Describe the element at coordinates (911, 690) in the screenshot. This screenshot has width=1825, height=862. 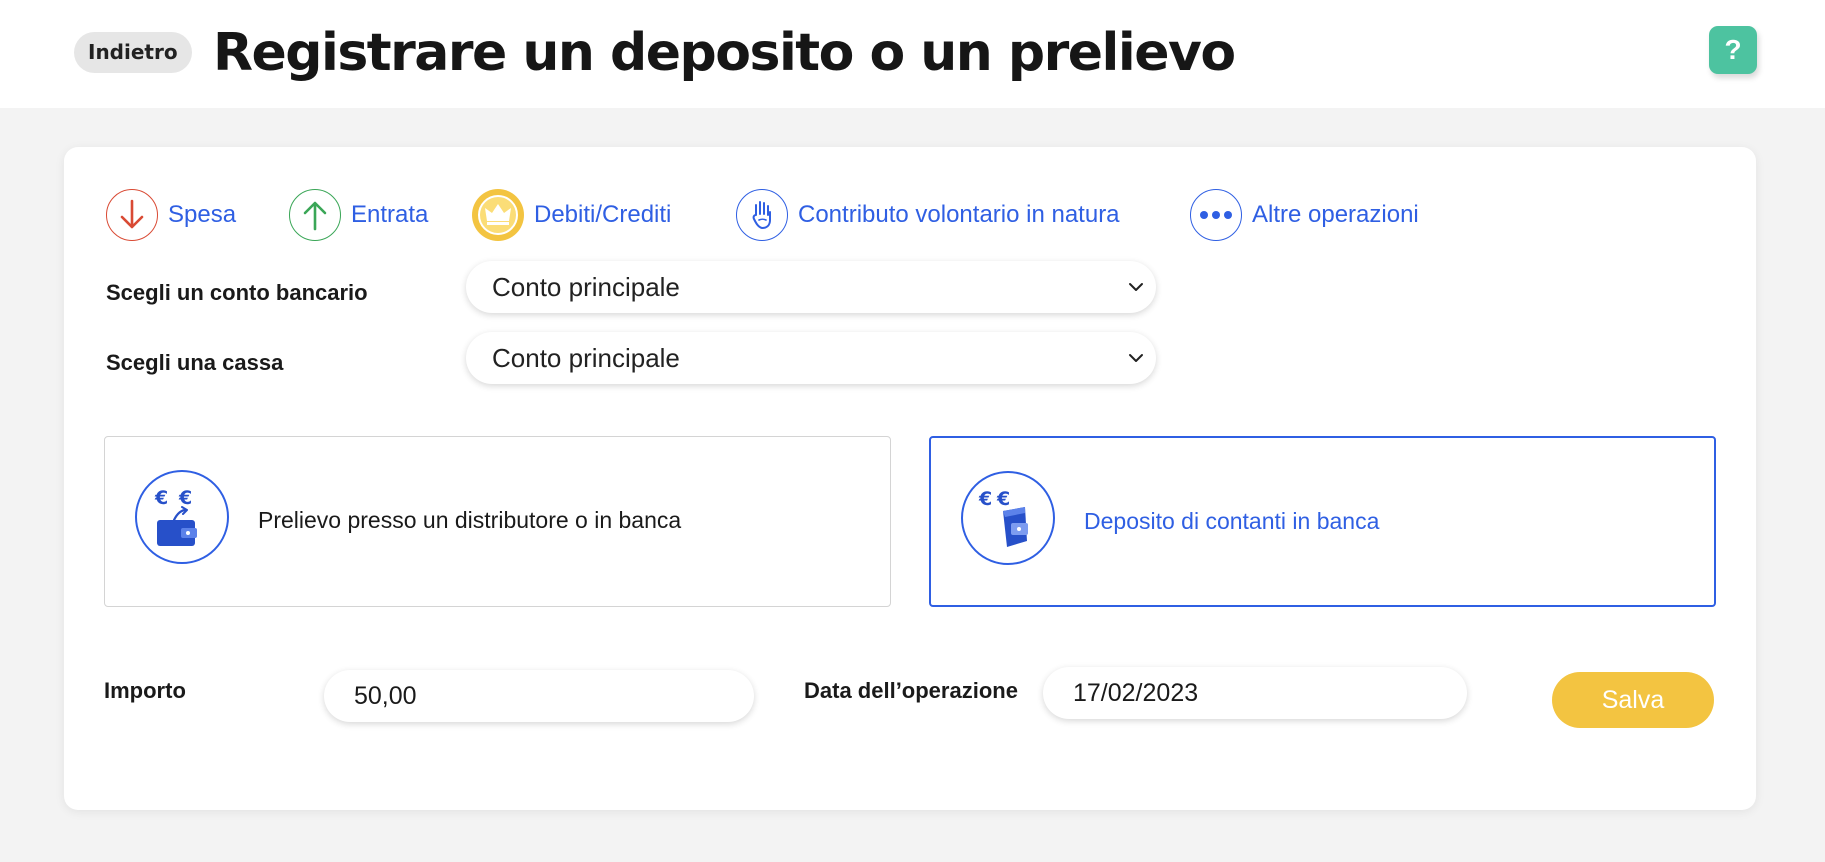
I see `date-label: Data dell’operazione` at that location.